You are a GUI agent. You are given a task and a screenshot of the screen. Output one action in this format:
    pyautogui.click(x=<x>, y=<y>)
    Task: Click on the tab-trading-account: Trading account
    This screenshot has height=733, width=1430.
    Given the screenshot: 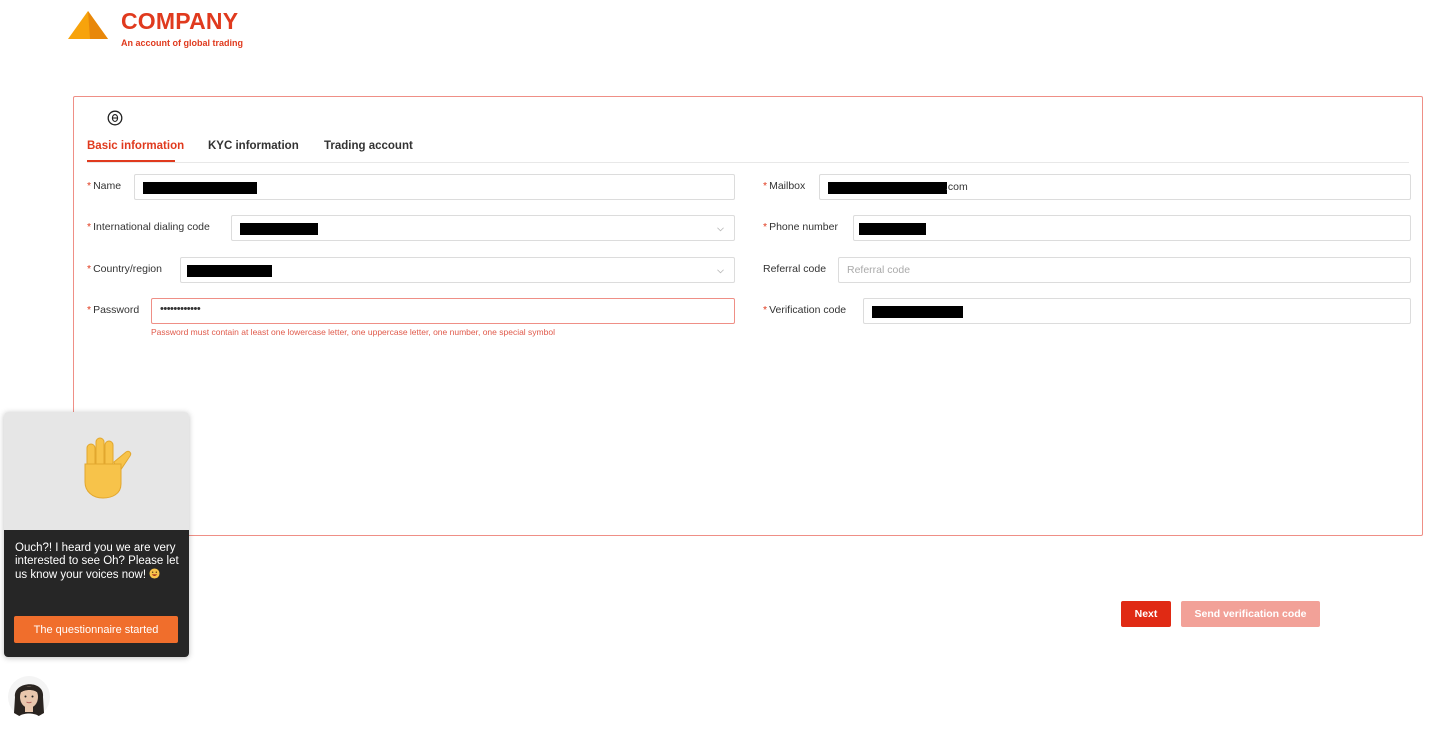 What is the action you would take?
    pyautogui.click(x=368, y=146)
    